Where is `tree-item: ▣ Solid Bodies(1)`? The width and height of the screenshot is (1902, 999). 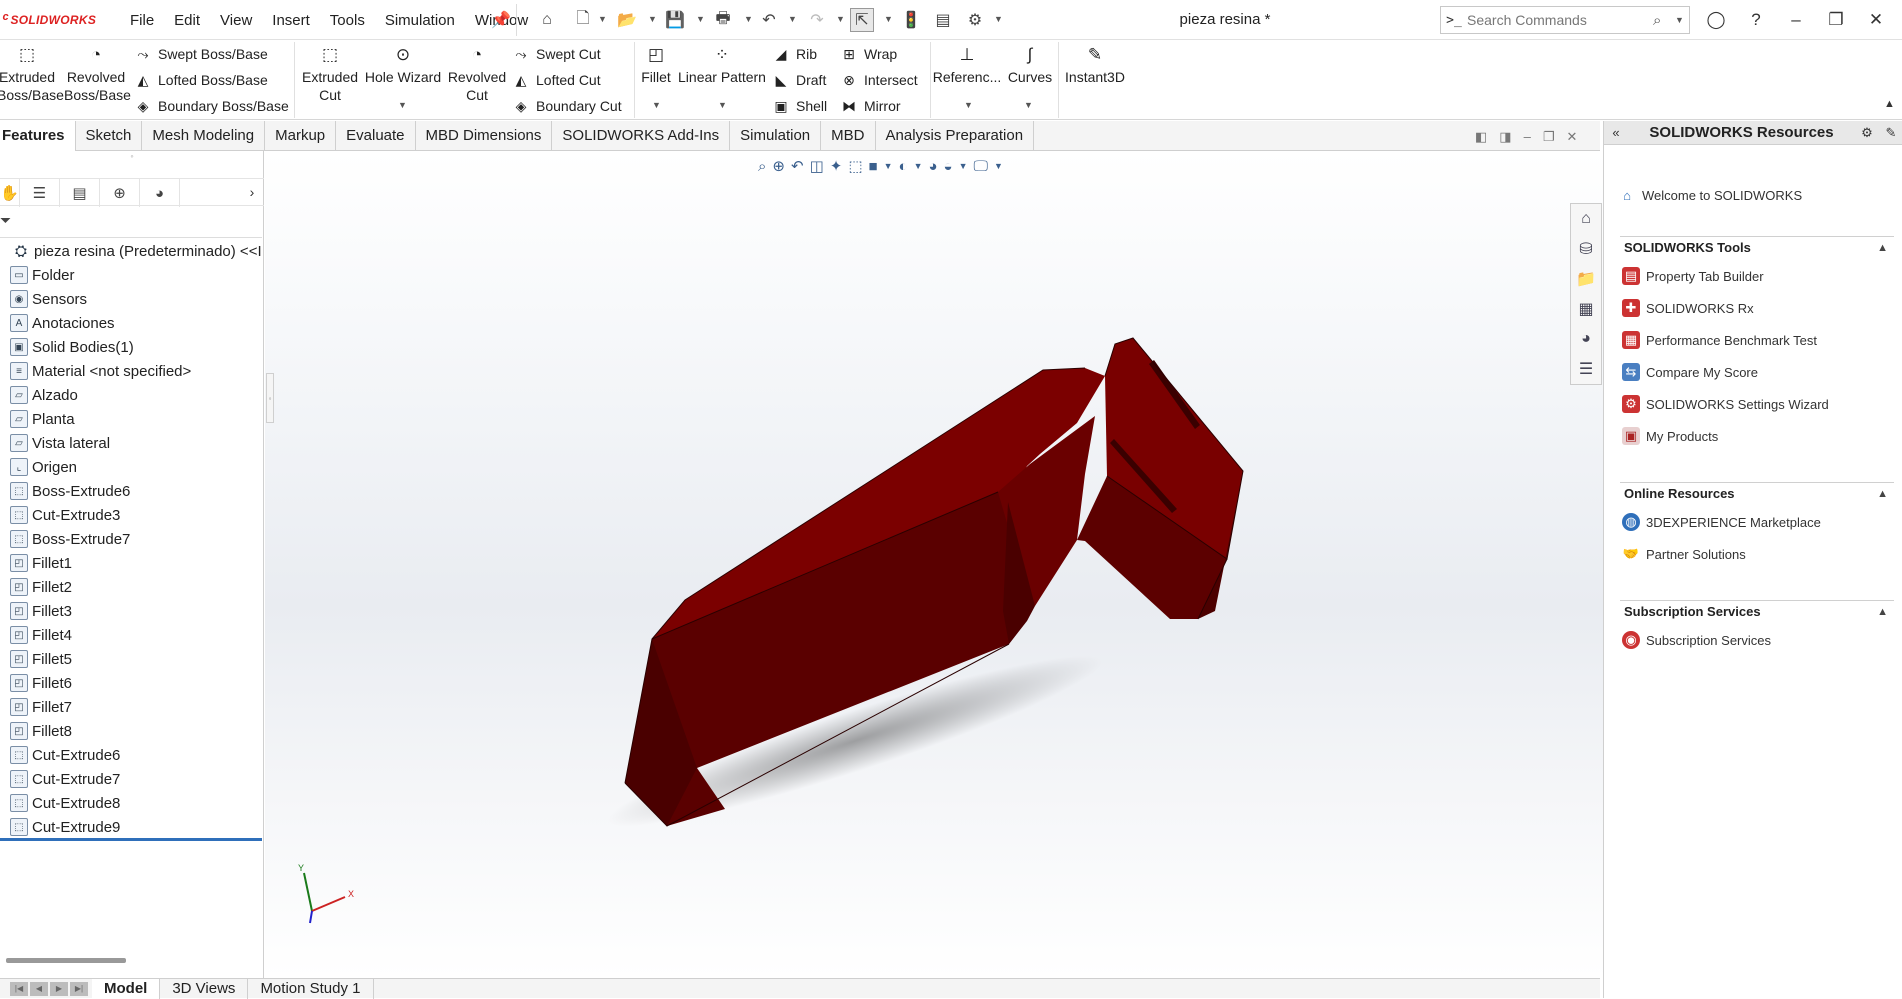
tree-item: ▣ Solid Bodies(1) is located at coordinates (131, 347).